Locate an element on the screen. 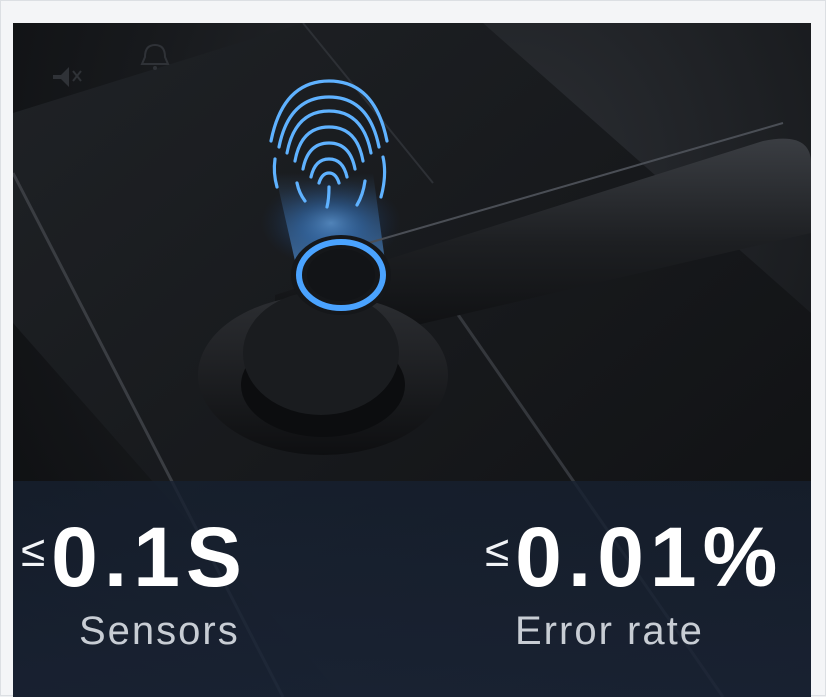 The width and height of the screenshot is (826, 697). sensor-pad is located at coordinates (341, 275).